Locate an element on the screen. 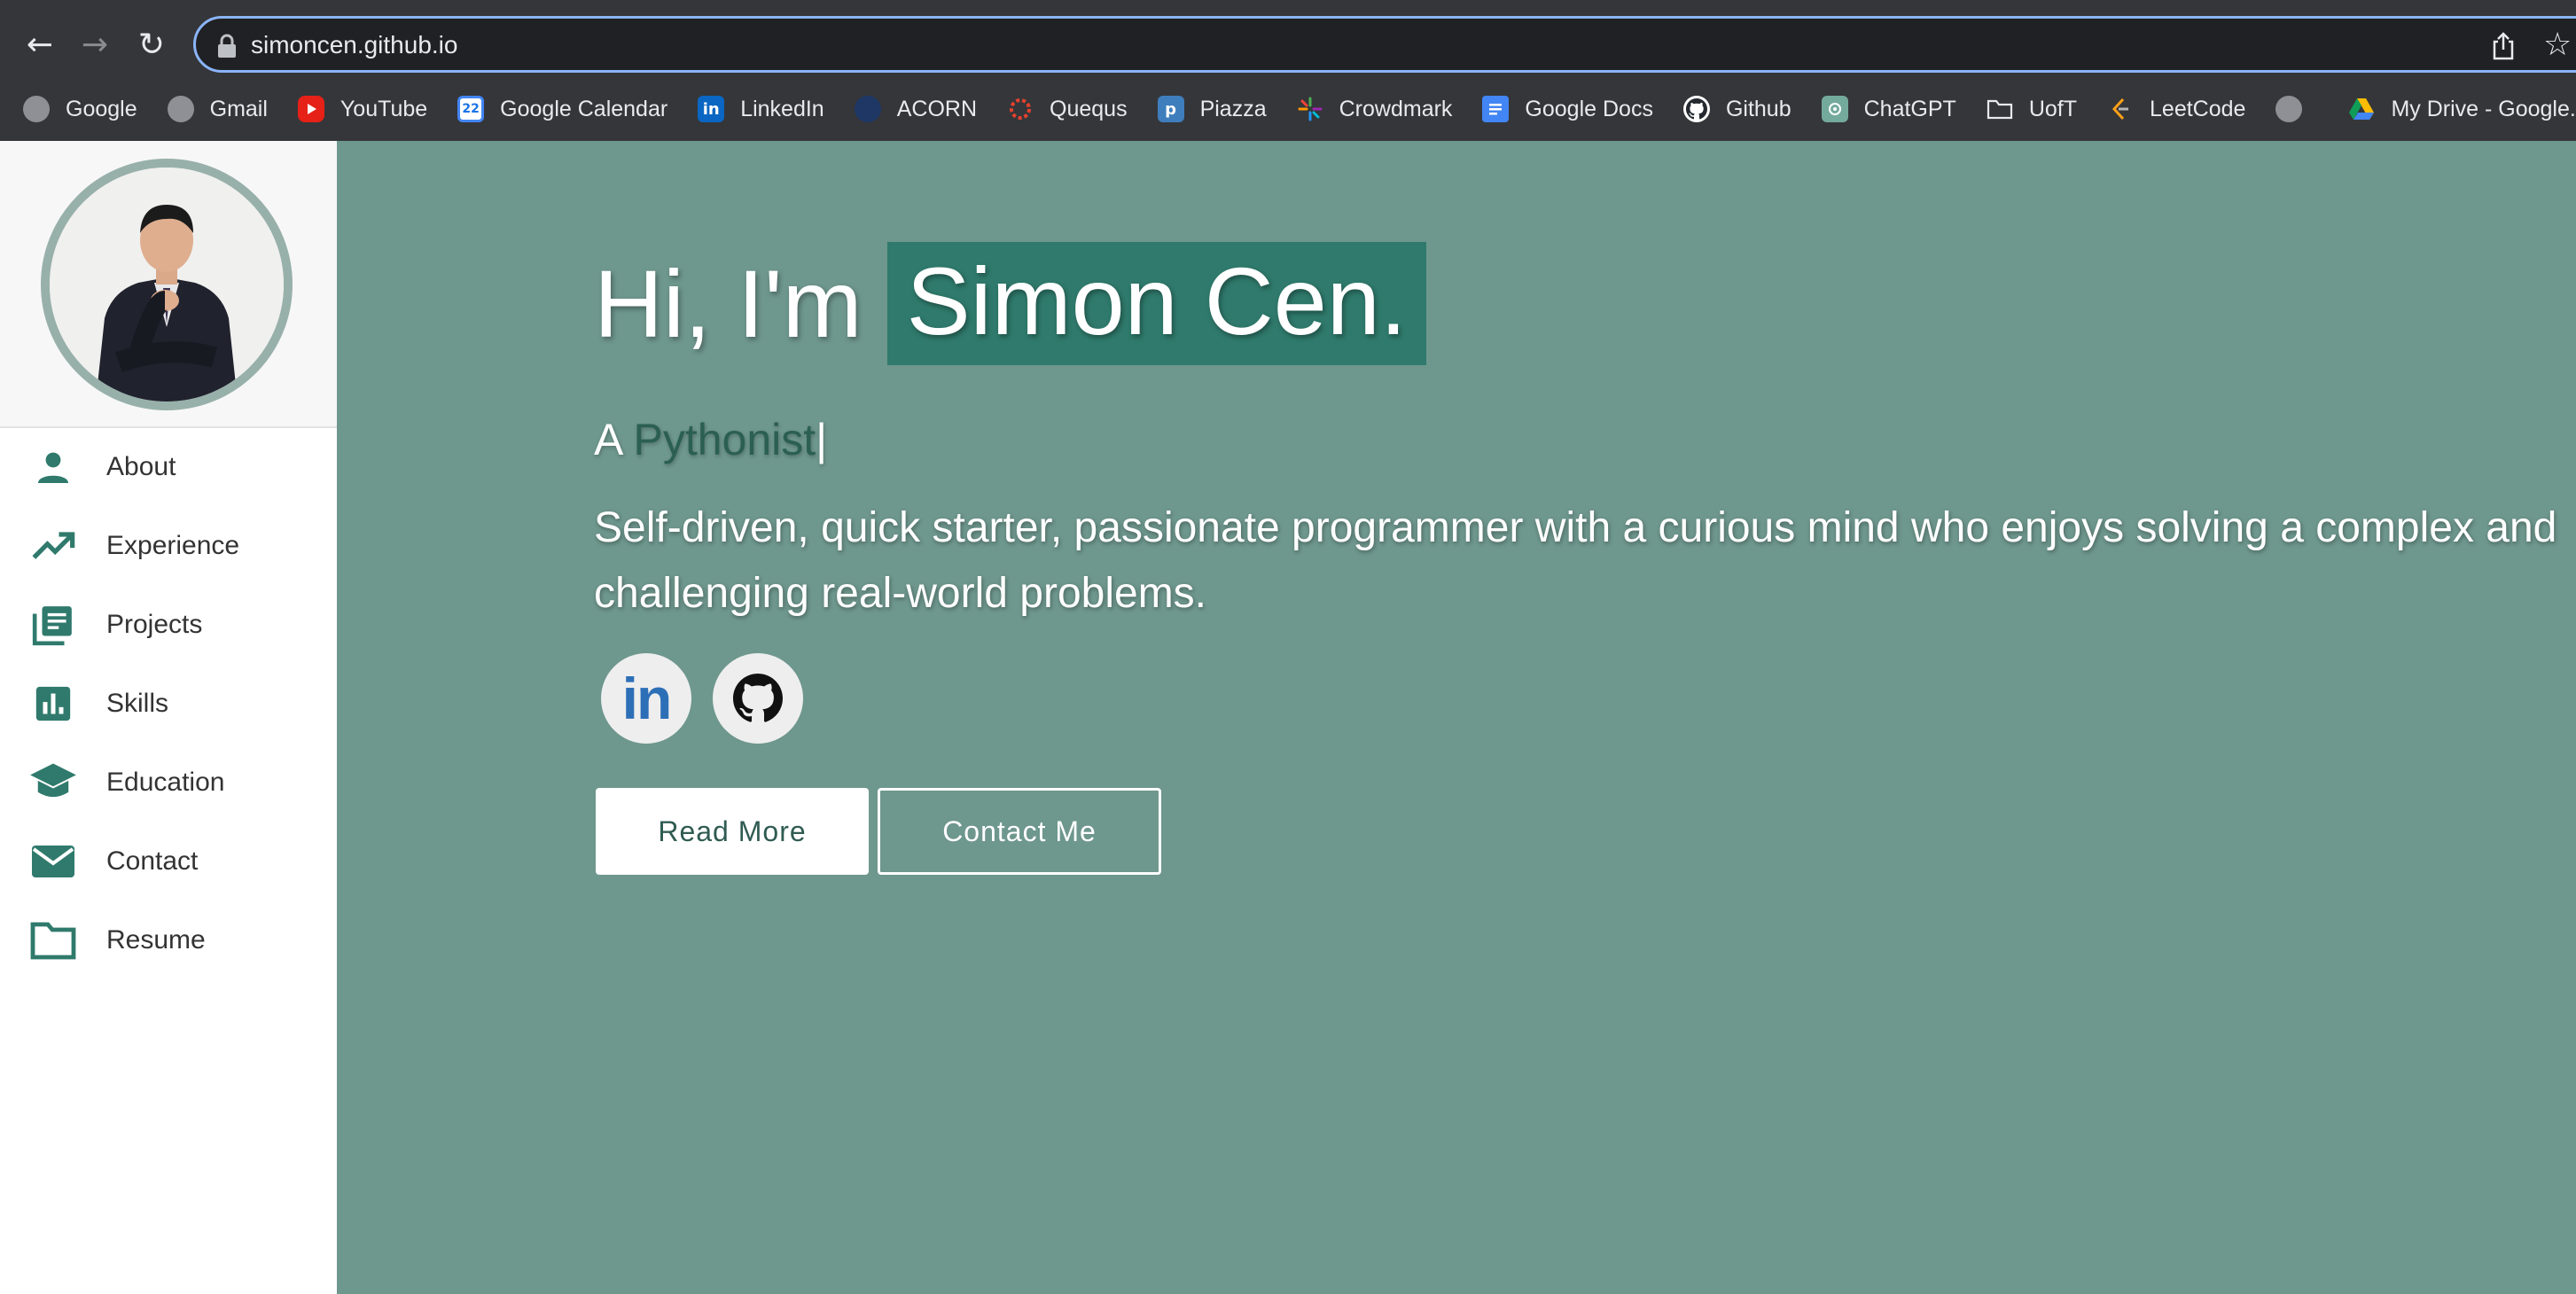 This screenshot has height=1294, width=2576. tagline-prefix: A is located at coordinates (607, 439).